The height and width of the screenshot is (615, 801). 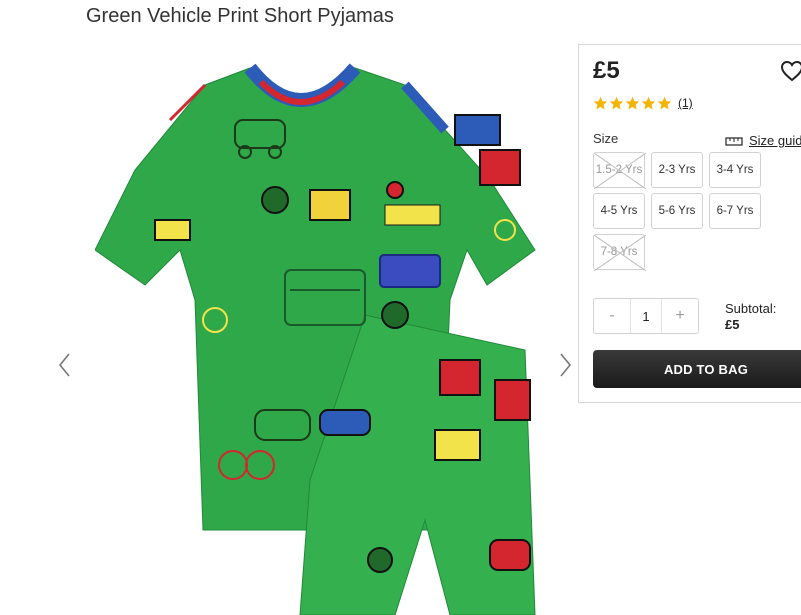 What do you see at coordinates (775, 140) in the screenshot?
I see `size-guide-label: Size guide` at bounding box center [775, 140].